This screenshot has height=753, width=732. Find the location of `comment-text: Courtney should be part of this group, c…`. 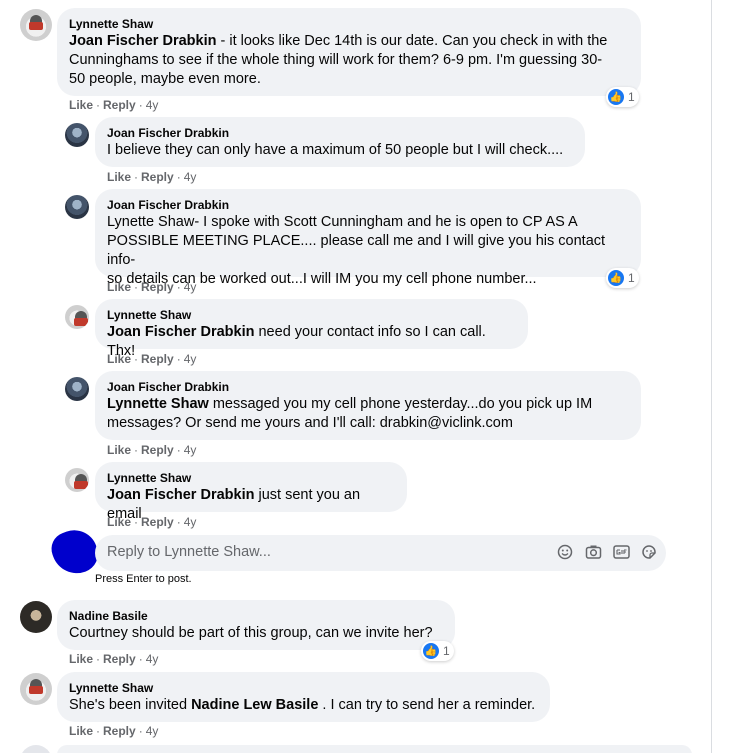

comment-text: Courtney should be part of this group, c… is located at coordinates (251, 633).